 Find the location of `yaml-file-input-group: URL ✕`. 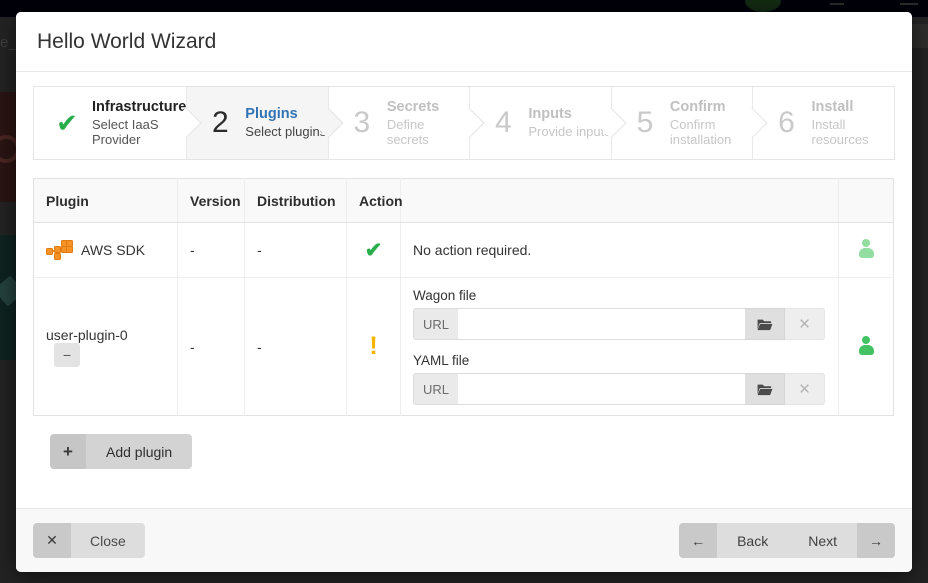

yaml-file-input-group: URL ✕ is located at coordinates (619, 389).